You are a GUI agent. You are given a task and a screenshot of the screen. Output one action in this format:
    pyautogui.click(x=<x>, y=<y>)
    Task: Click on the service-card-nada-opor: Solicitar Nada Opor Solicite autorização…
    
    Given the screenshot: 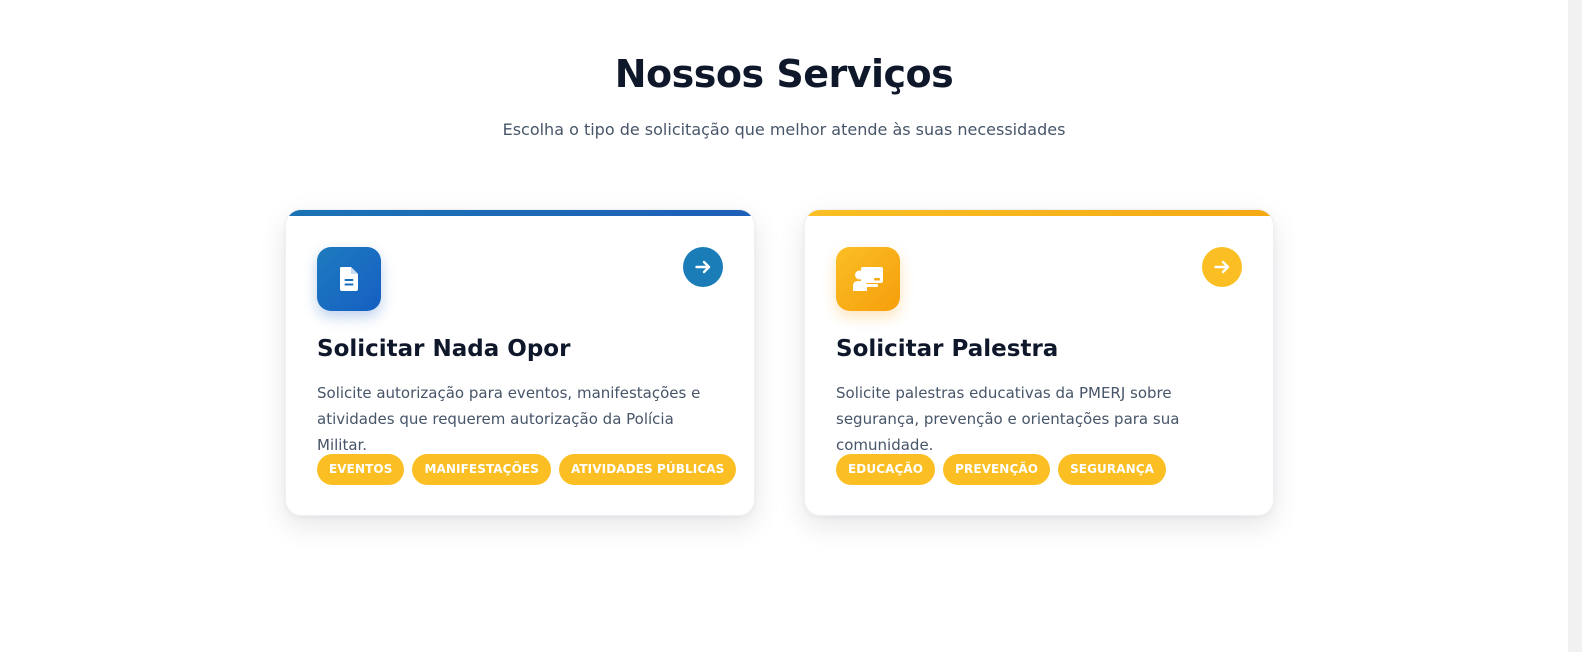 What is the action you would take?
    pyautogui.click(x=520, y=362)
    